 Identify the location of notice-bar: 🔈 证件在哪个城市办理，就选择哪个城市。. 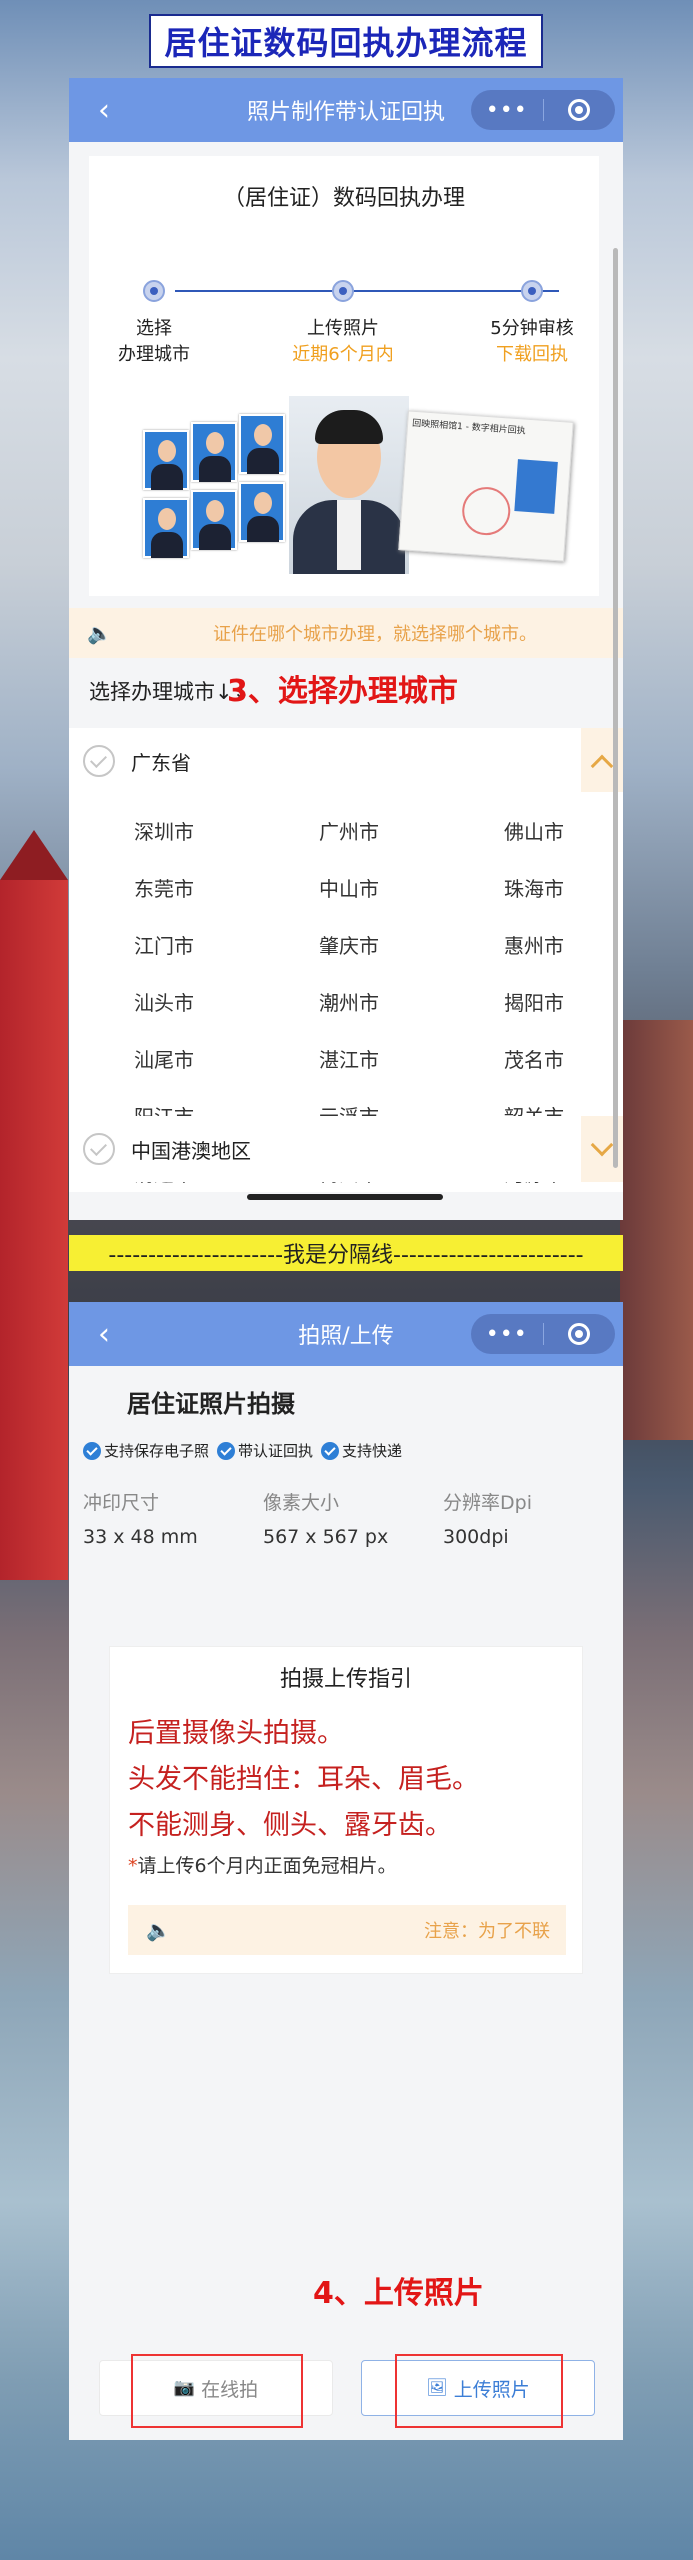
(346, 633).